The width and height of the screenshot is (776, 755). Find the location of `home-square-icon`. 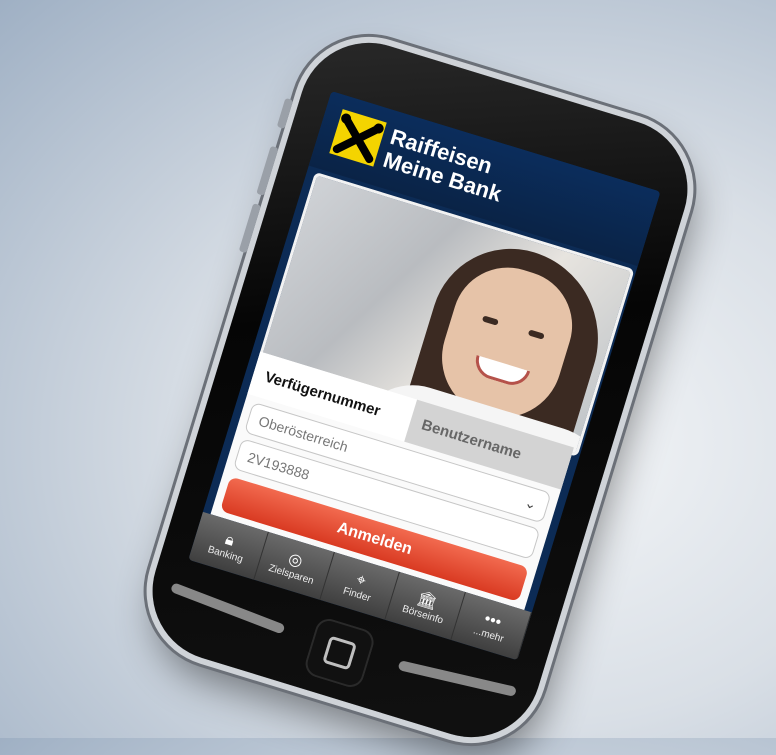

home-square-icon is located at coordinates (340, 653).